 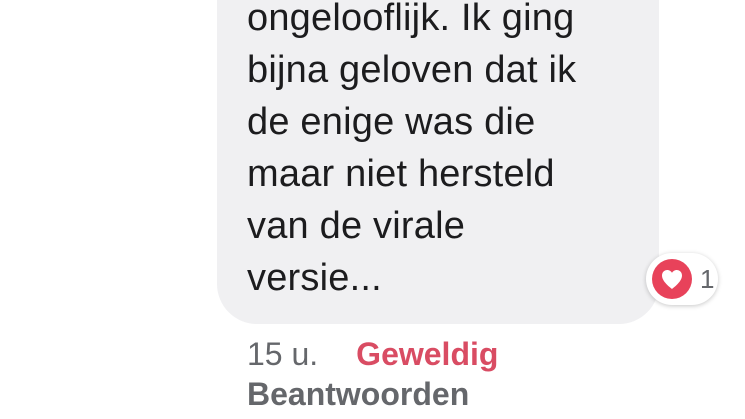 I want to click on comment-line: bijna geloven dat ik, so click(x=412, y=70).